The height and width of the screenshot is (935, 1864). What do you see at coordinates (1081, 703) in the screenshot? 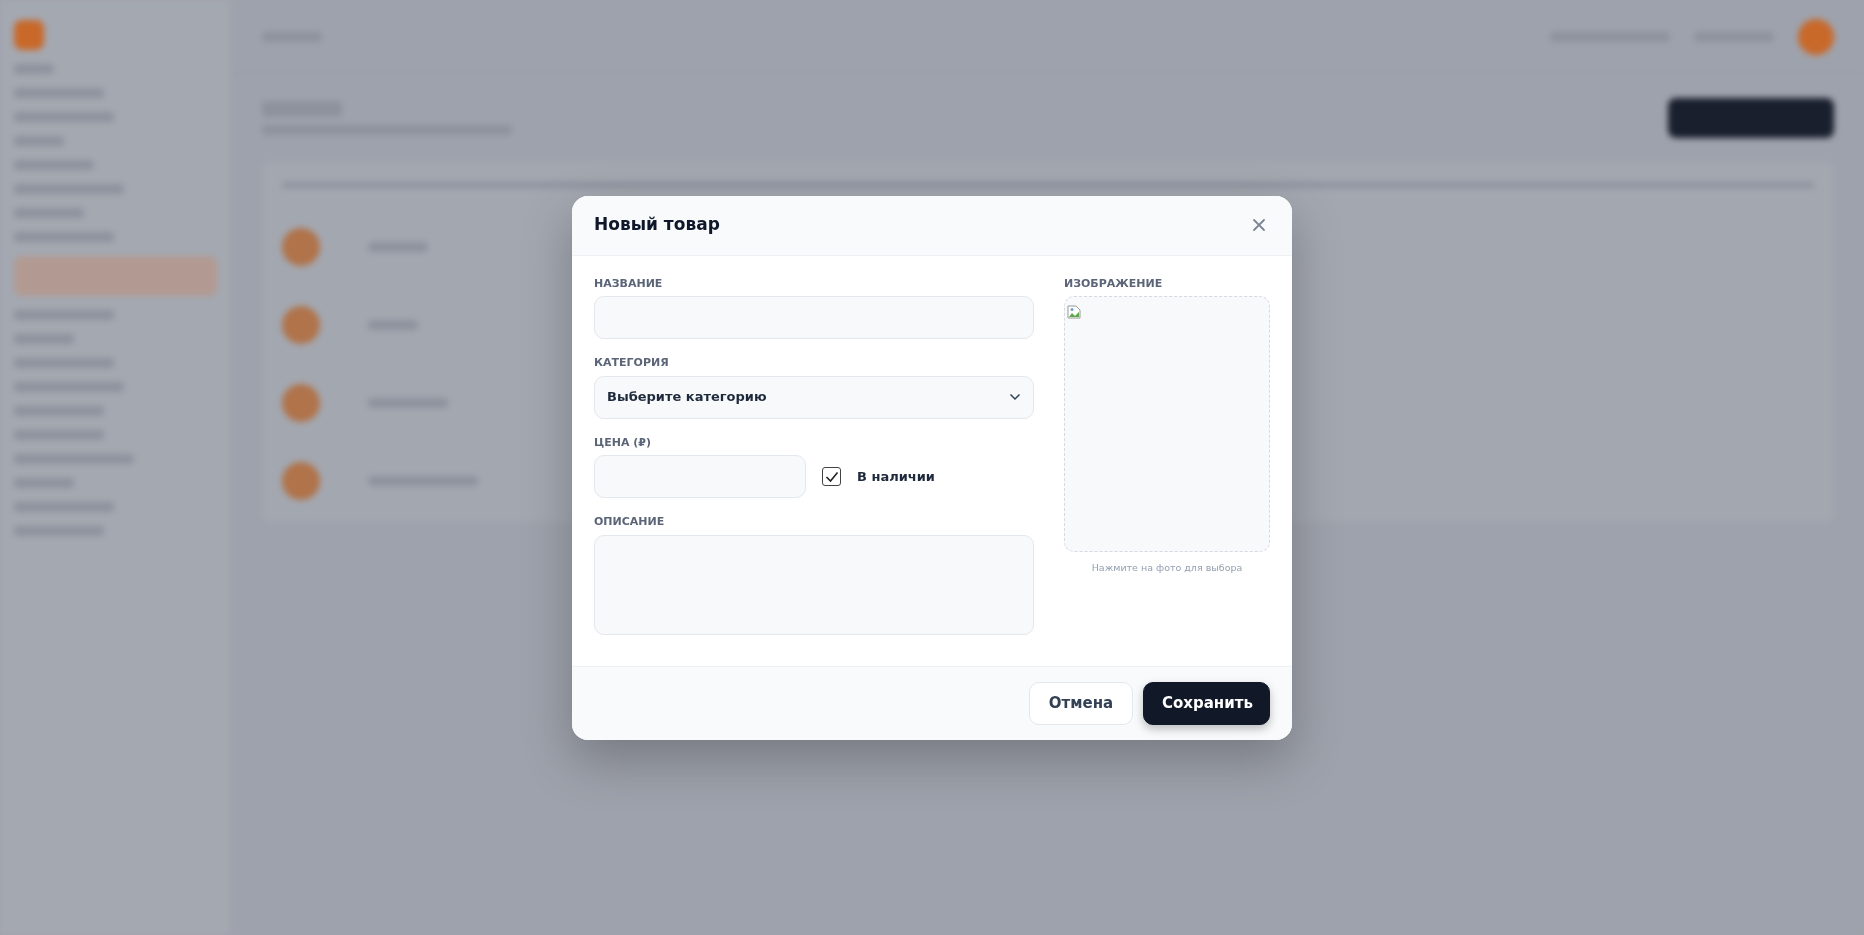
I see `cancel-button: Отмена` at bounding box center [1081, 703].